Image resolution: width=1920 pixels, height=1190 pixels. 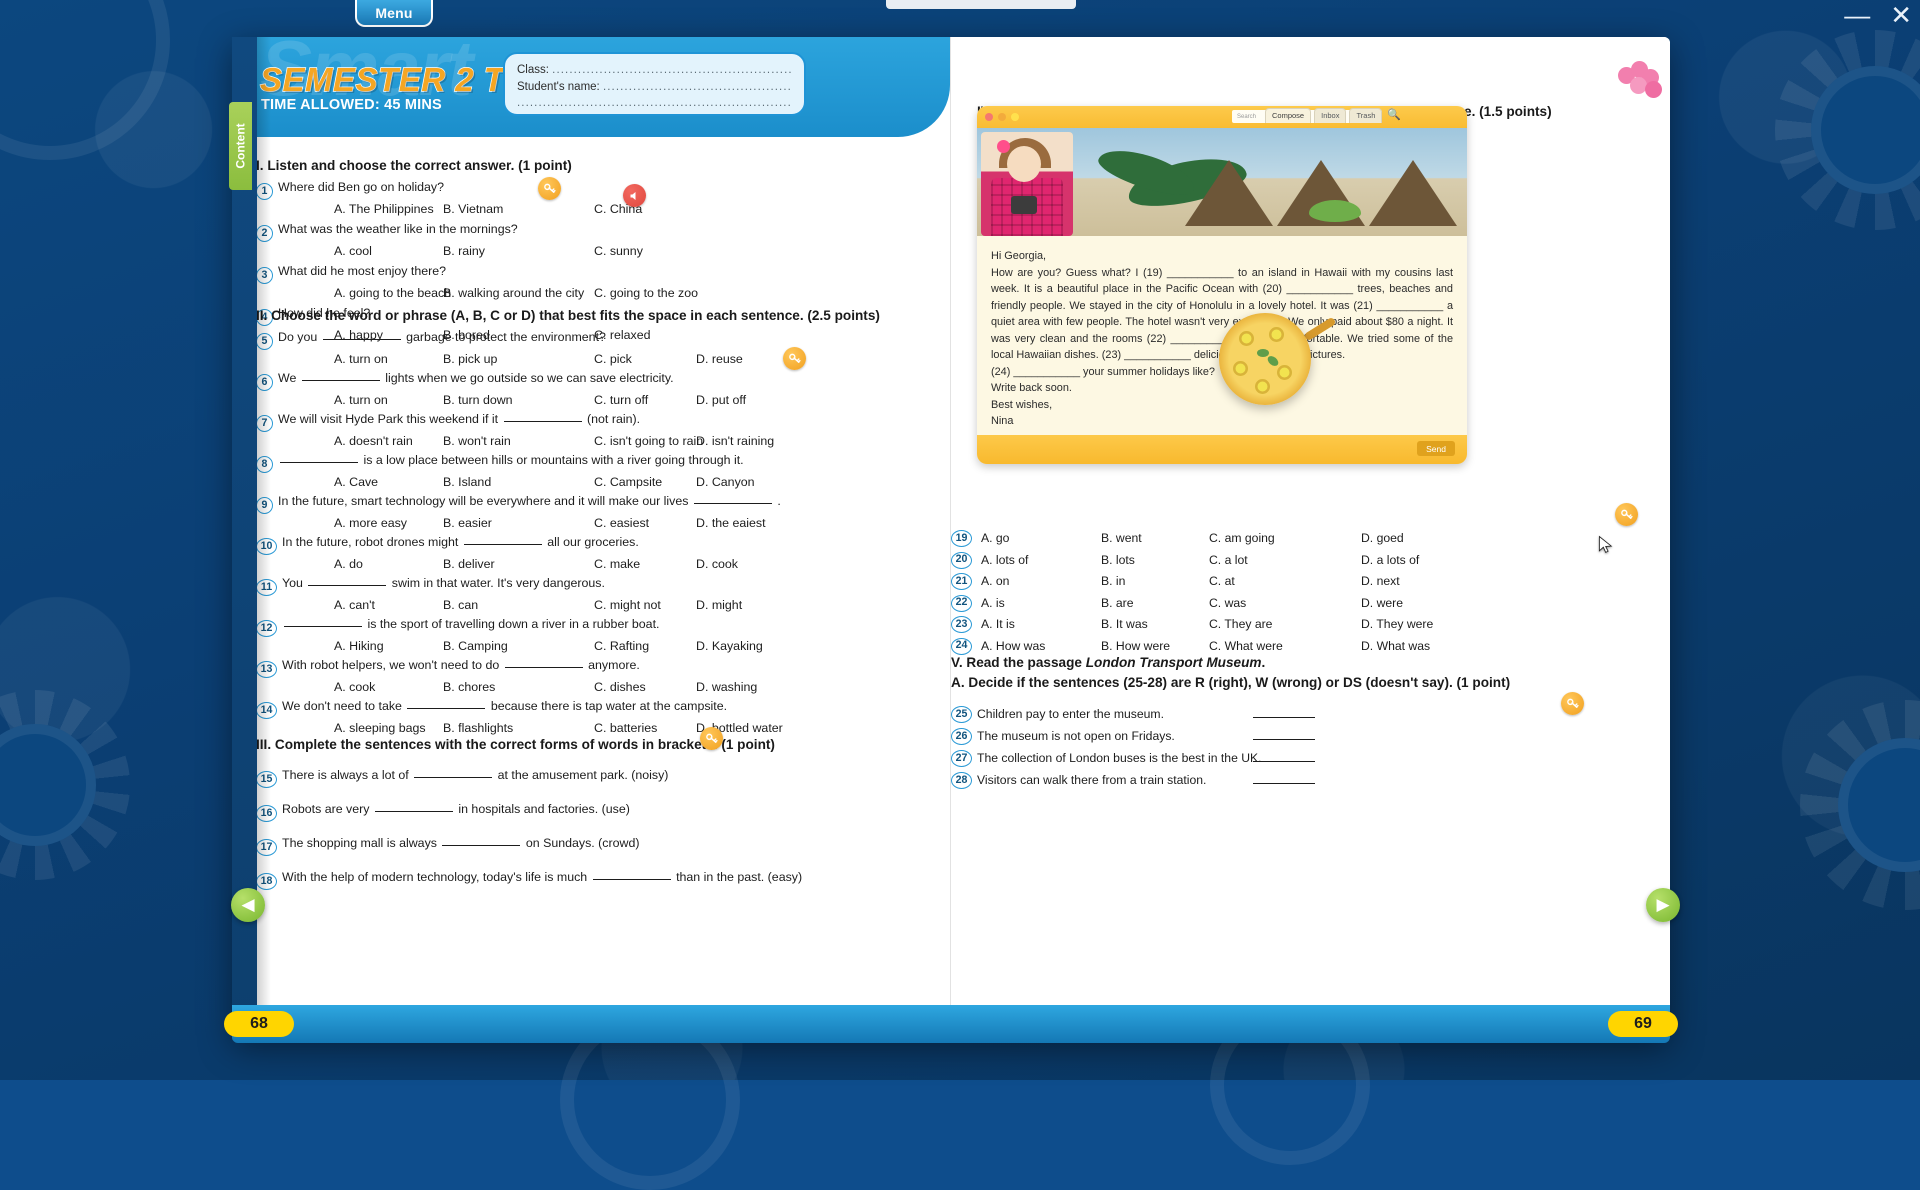 What do you see at coordinates (1330, 115) in the screenshot?
I see `mail-tab-inbox: Inbox` at bounding box center [1330, 115].